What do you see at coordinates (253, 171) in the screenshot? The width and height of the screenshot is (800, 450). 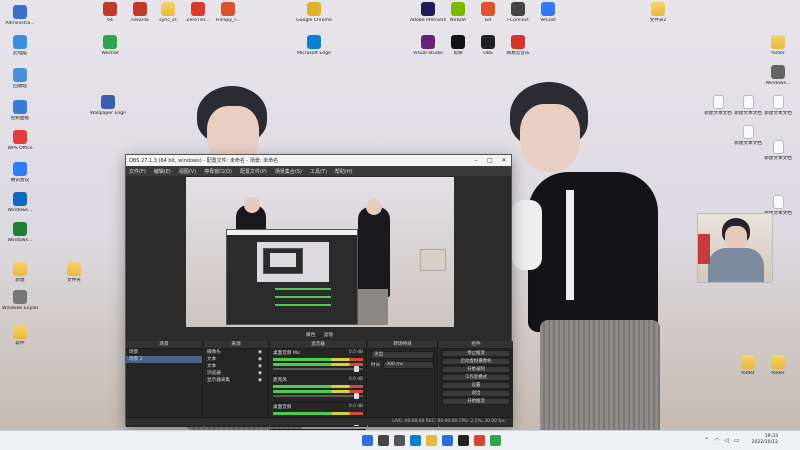 I see `menu-item-4: 配置文件(P)` at bounding box center [253, 171].